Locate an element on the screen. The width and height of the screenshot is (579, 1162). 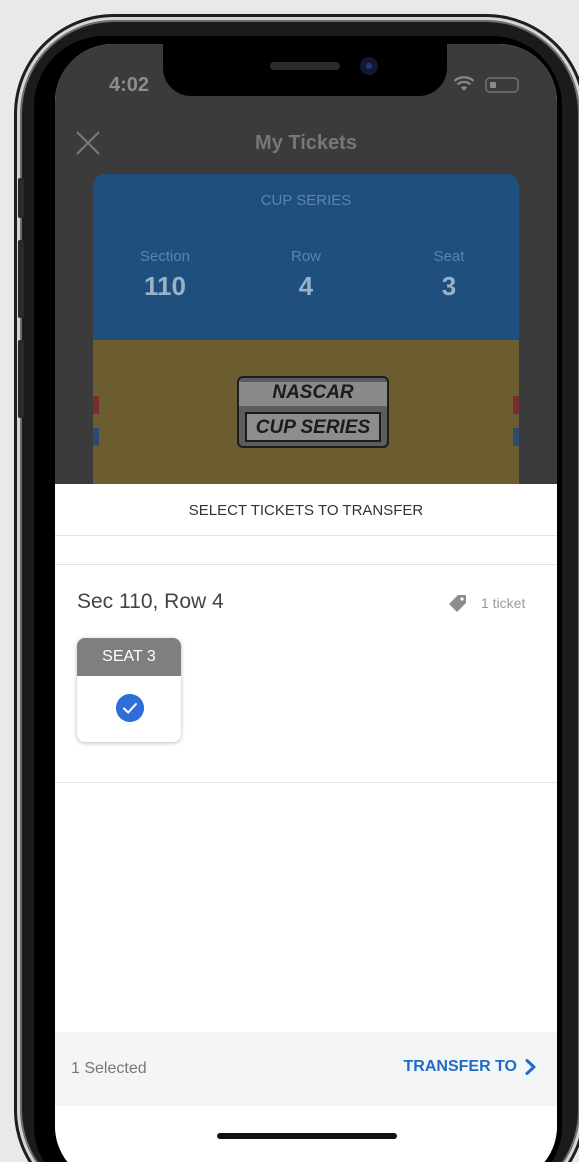
transfer-to-label: TRANSFER TO is located at coordinates (460, 1066).